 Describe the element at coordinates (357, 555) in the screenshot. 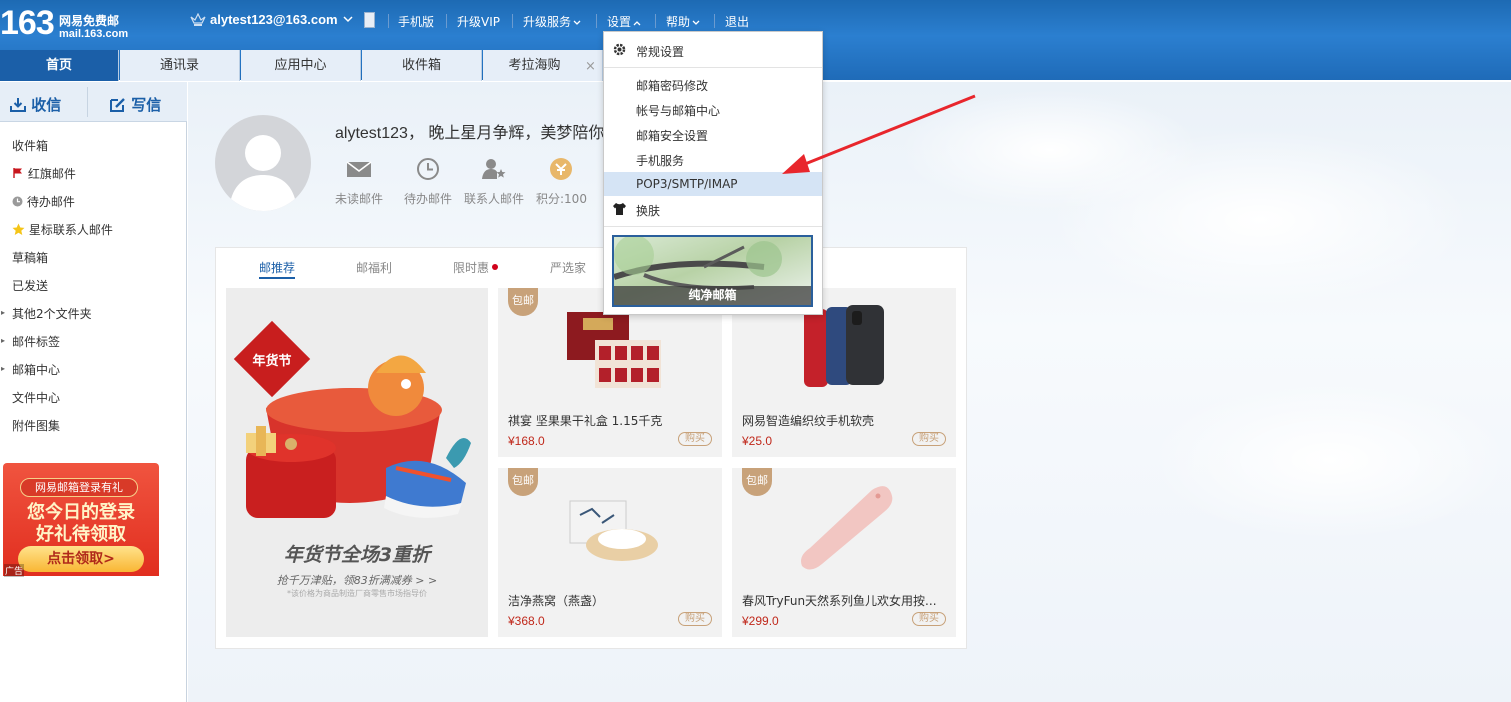

I see `promo-title: 年货节全场3重折` at that location.